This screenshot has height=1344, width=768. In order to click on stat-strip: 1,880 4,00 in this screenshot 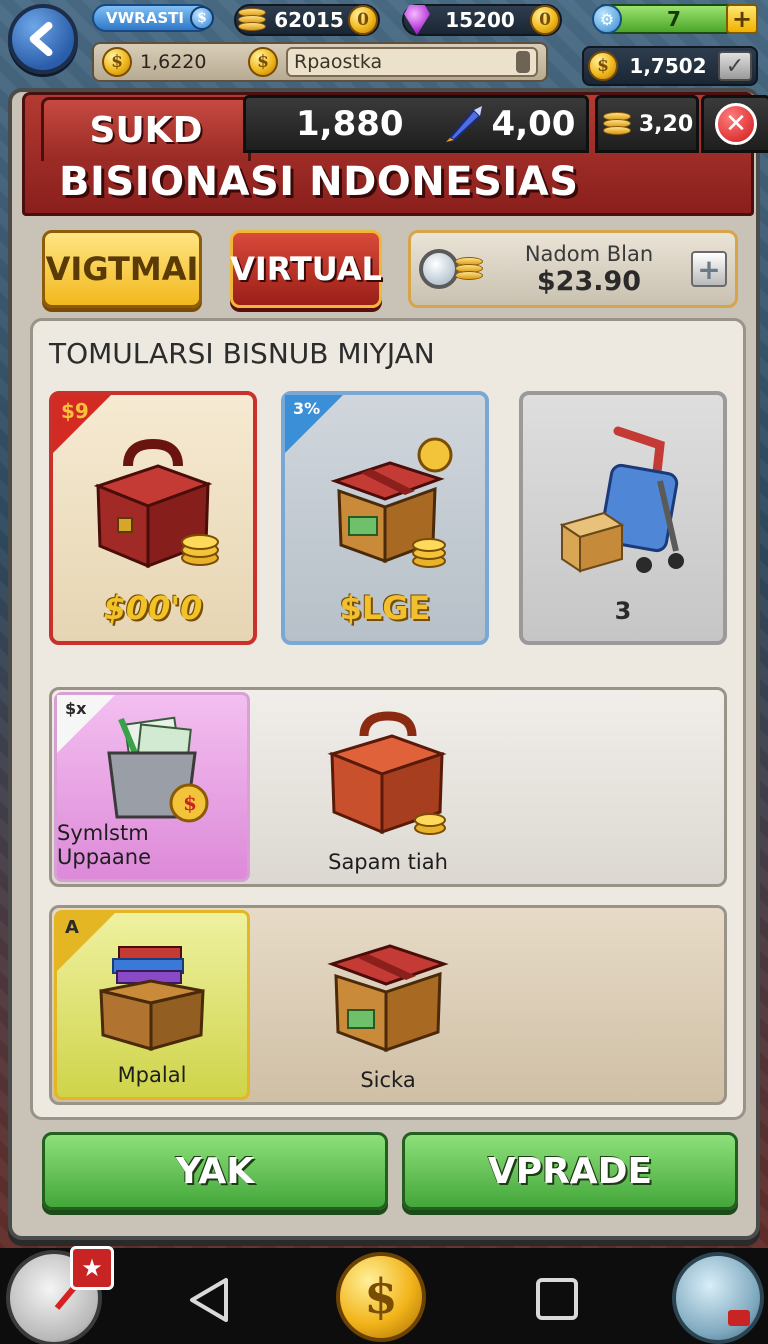, I will do `click(416, 124)`.